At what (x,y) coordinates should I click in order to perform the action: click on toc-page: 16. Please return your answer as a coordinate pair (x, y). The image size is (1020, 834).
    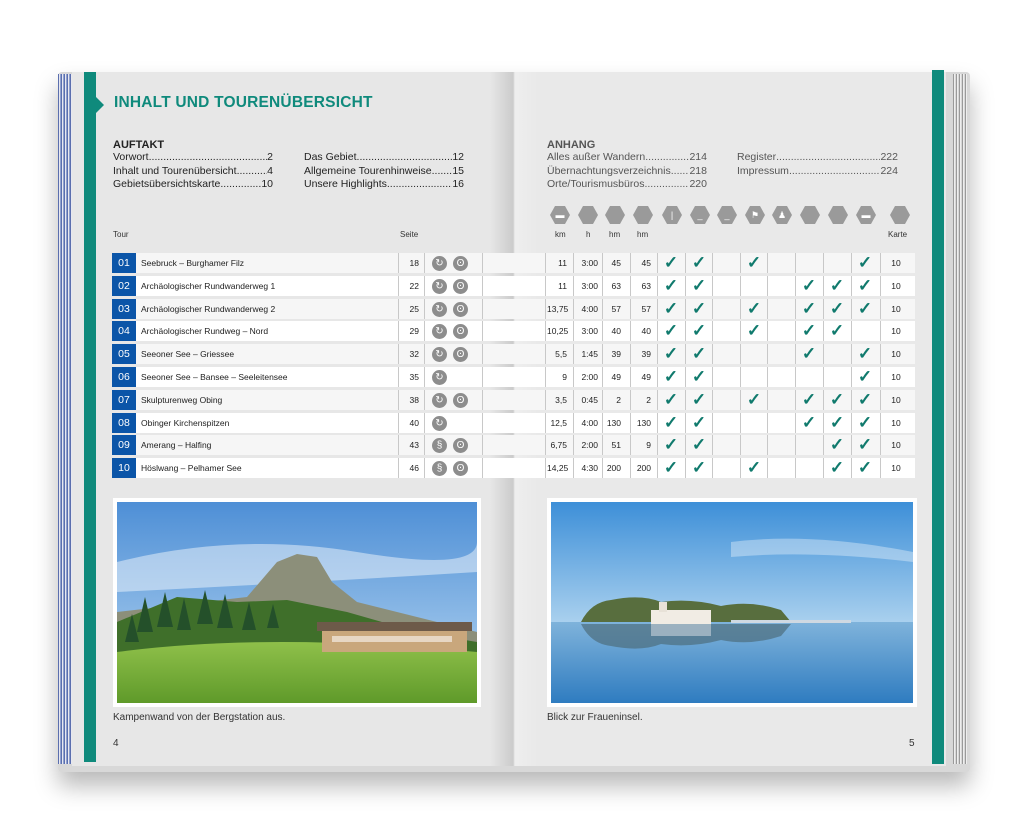
    Looking at the image, I should click on (458, 184).